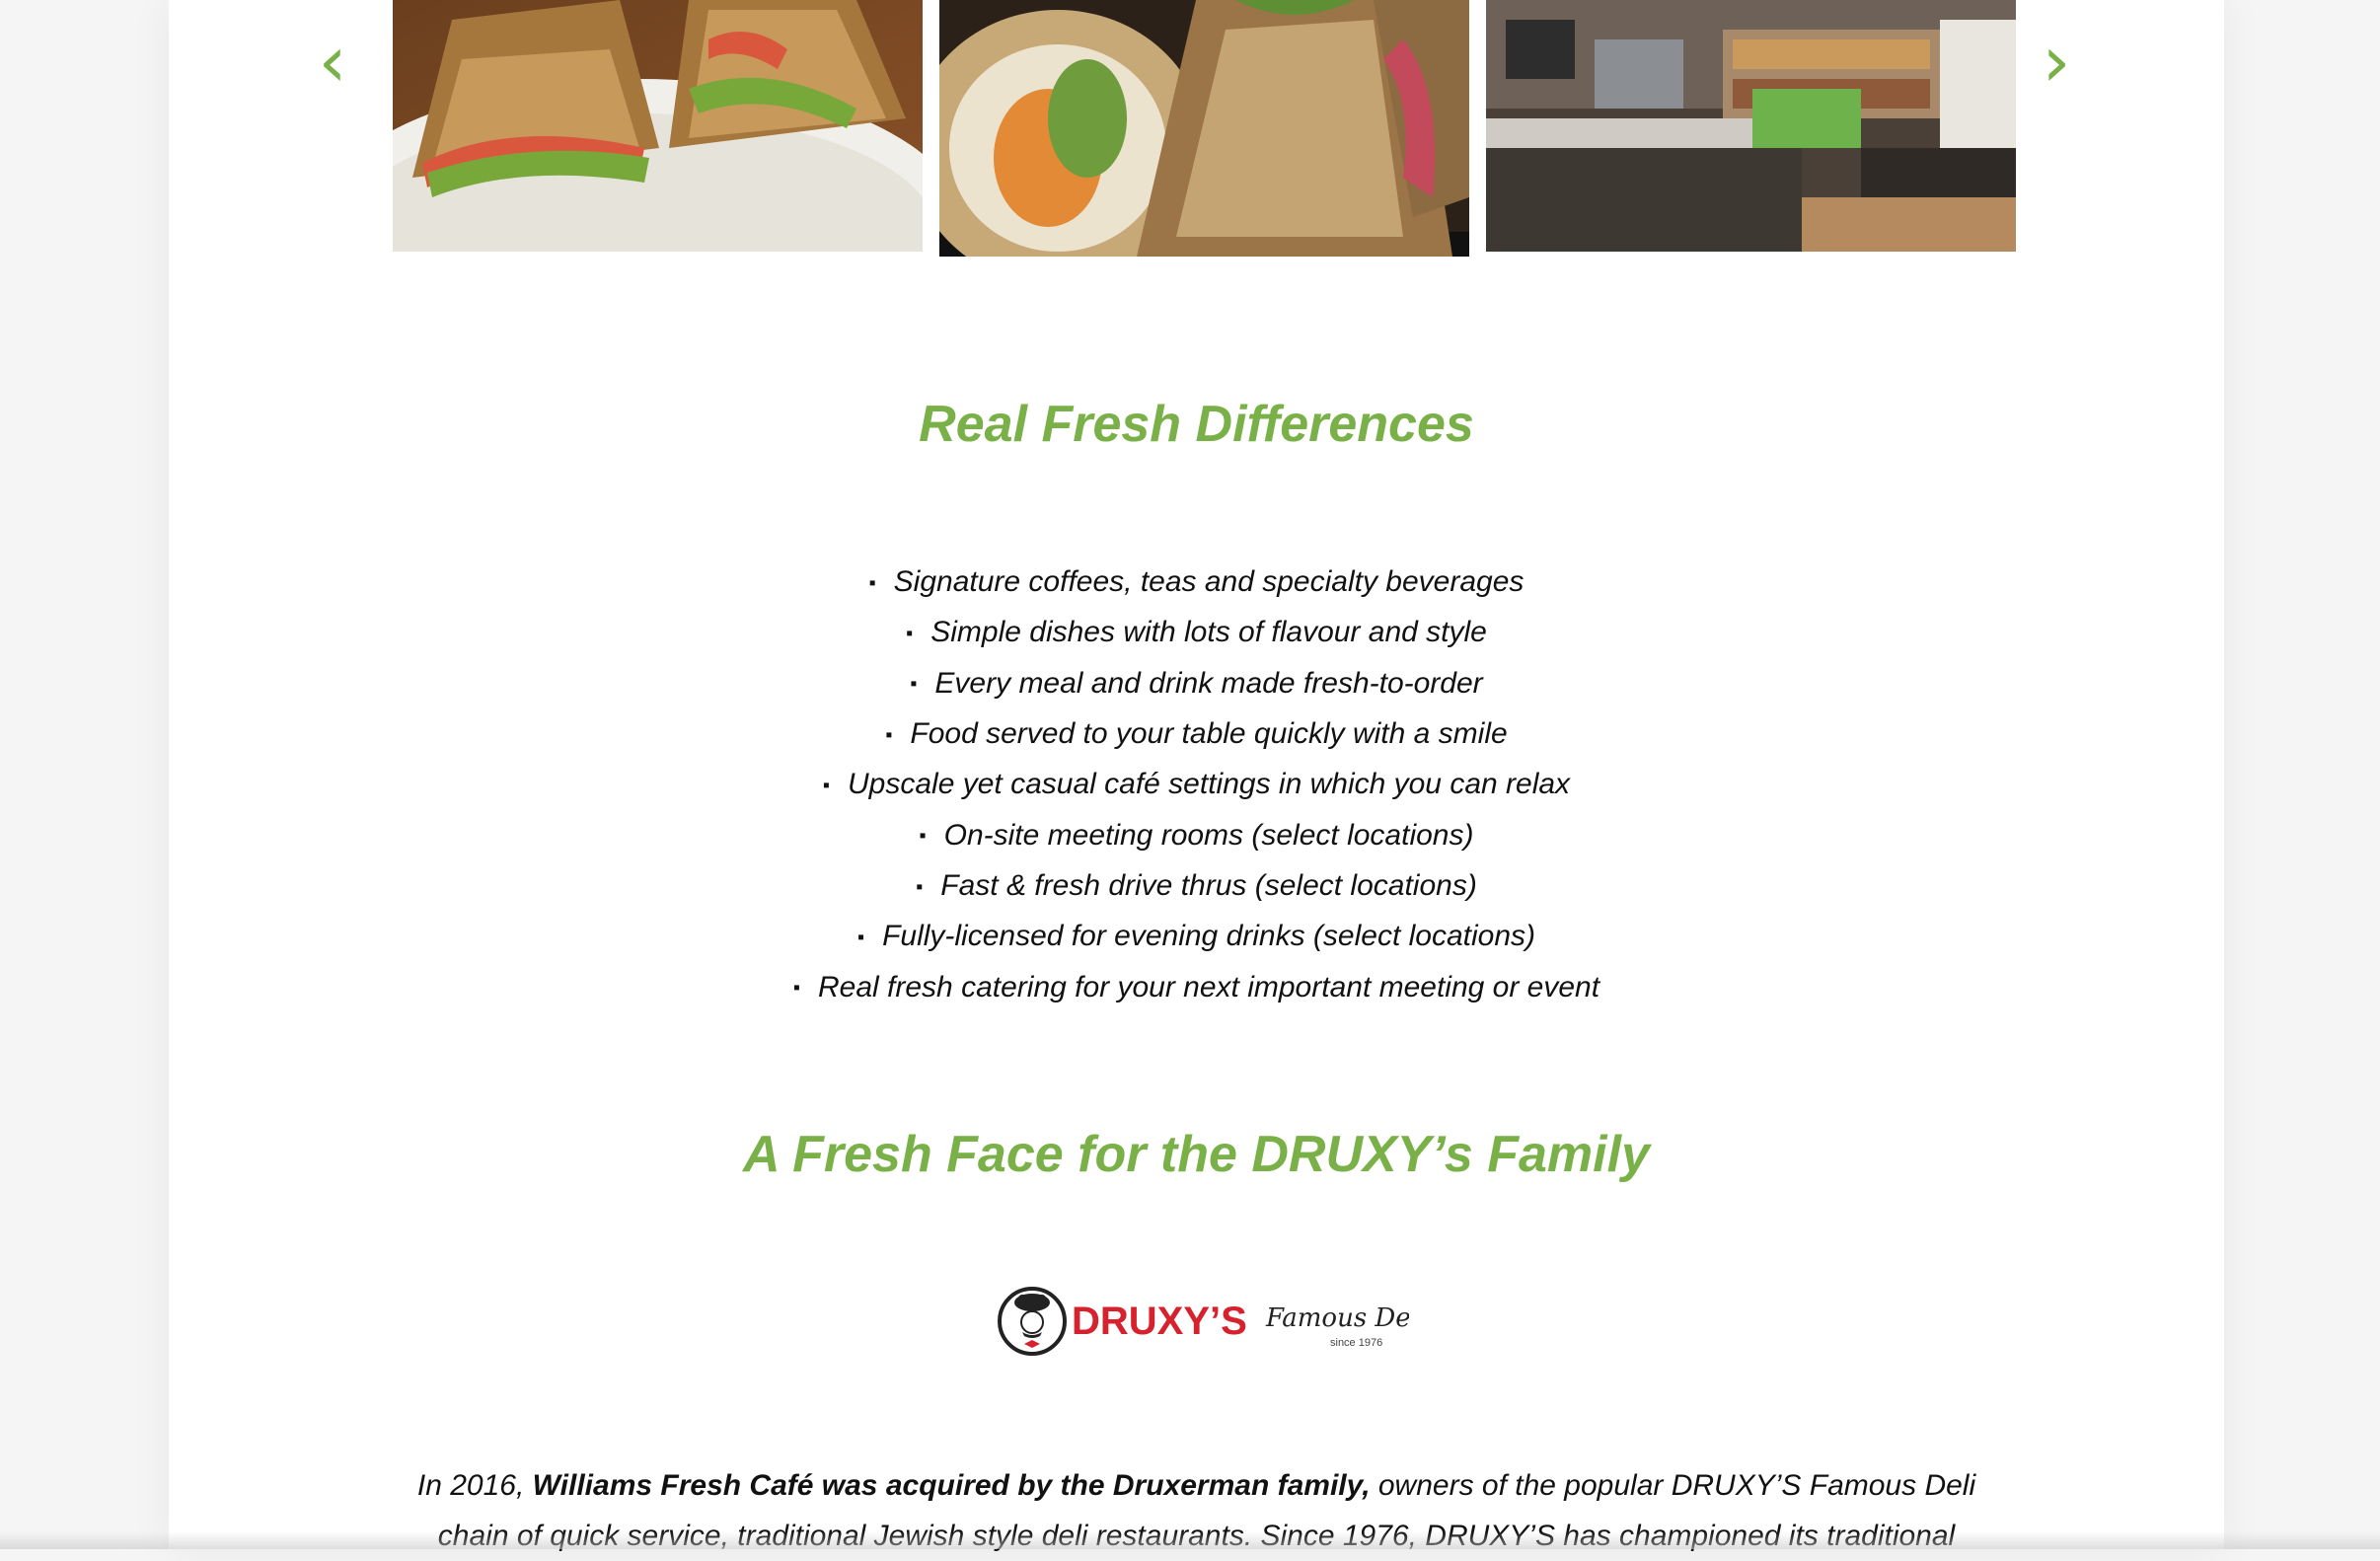 The image size is (2380, 1561). I want to click on scroll-fade, so click(1190, 1540).